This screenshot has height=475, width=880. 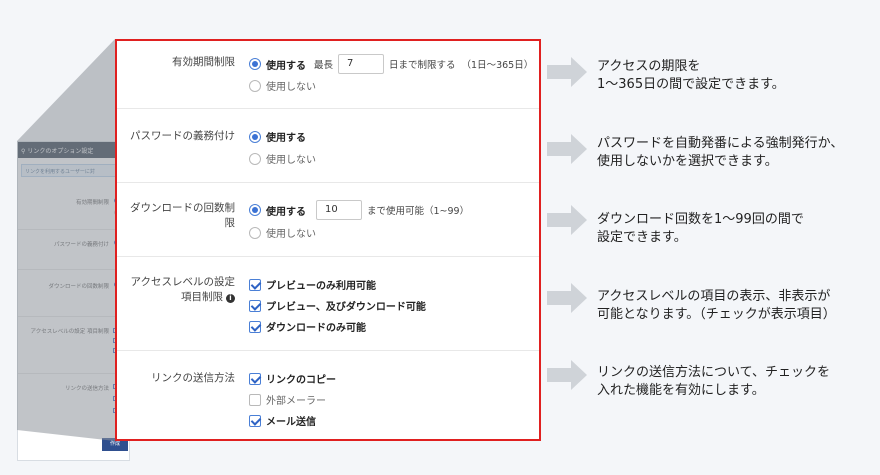 What do you see at coordinates (291, 234) in the screenshot?
I see `download-no-use-label: 使用しない` at bounding box center [291, 234].